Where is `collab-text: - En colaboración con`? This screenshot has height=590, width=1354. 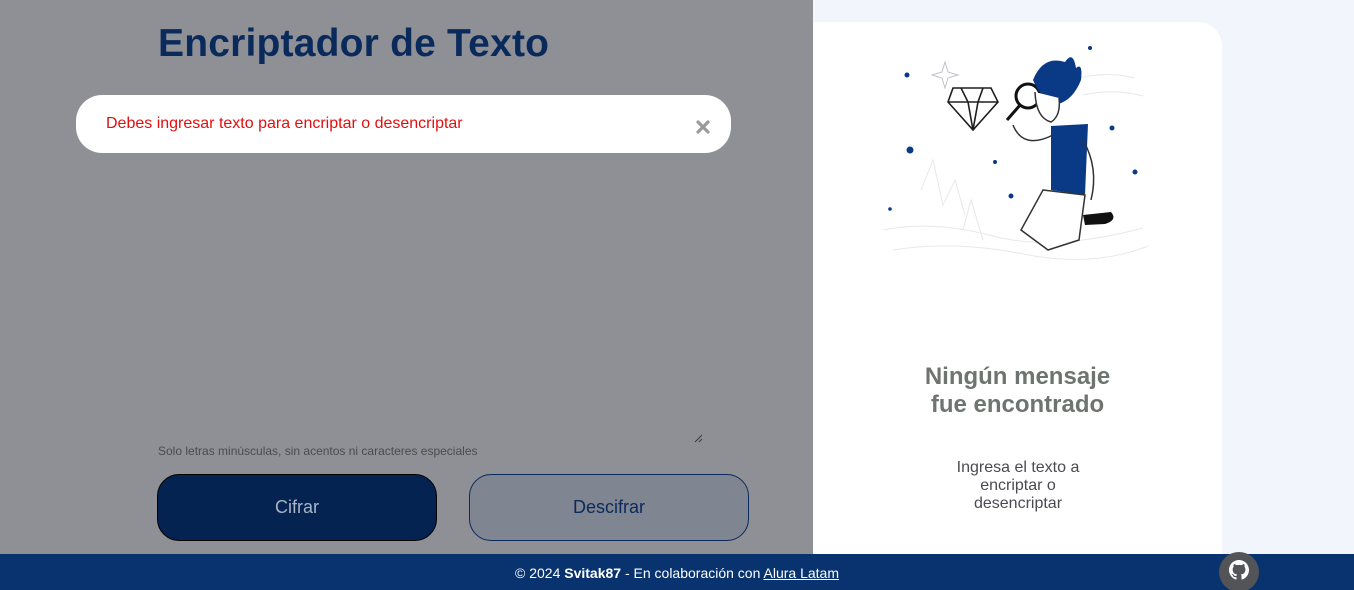 collab-text: - En colaboración con is located at coordinates (692, 573).